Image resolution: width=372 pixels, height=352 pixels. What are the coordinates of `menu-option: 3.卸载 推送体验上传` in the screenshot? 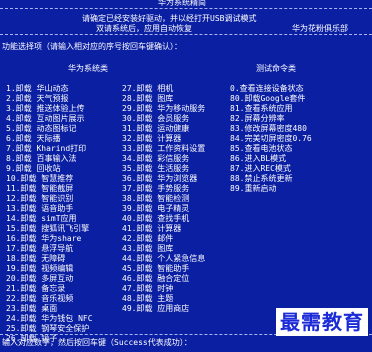 It's located at (45, 108).